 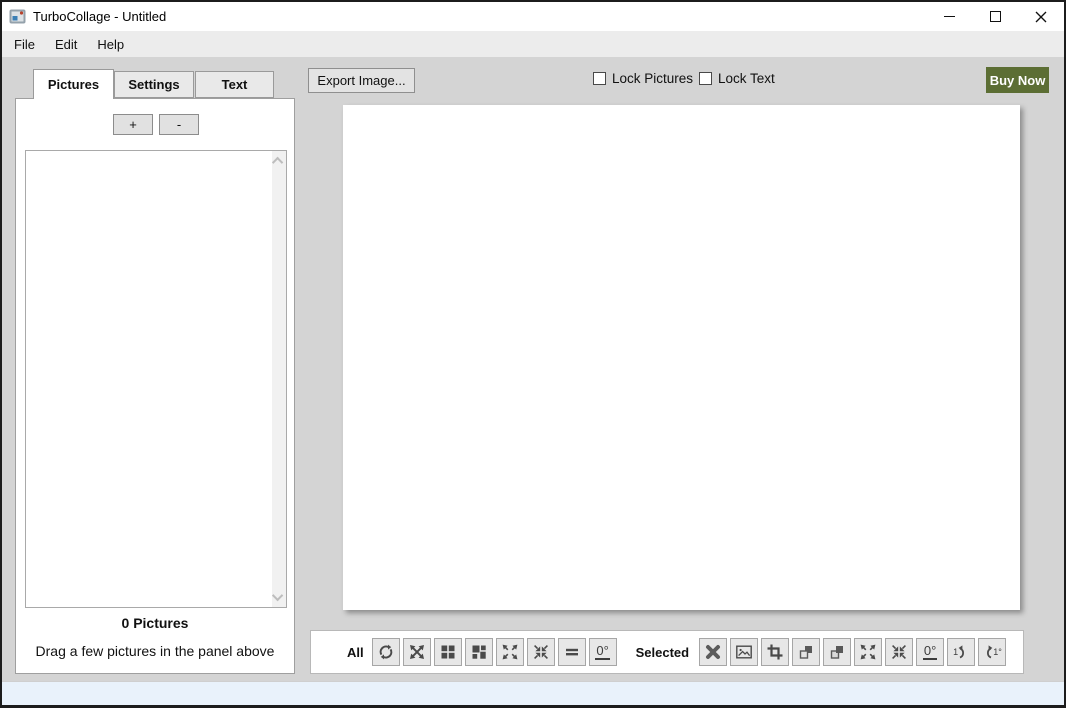 I want to click on title-bar: TurboCollage - Untitled, so click(x=533, y=16).